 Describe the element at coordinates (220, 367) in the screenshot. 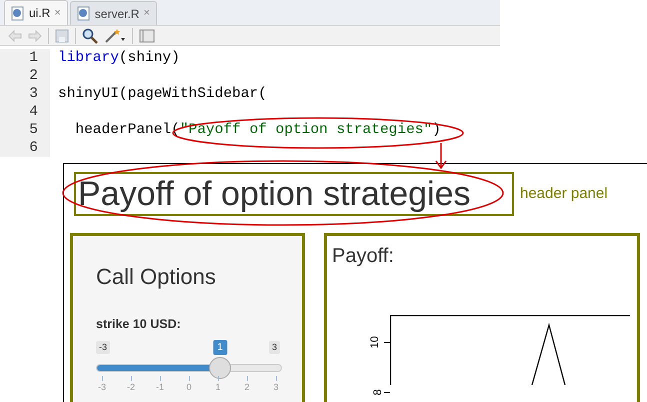

I see `slider-handle` at that location.